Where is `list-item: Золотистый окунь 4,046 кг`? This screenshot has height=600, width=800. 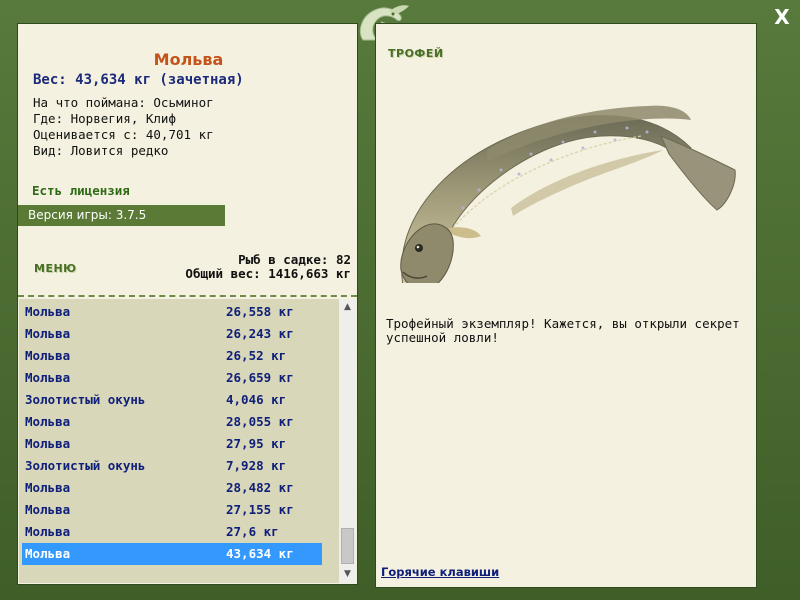
list-item: Золотистый окунь 4,046 кг is located at coordinates (172, 400).